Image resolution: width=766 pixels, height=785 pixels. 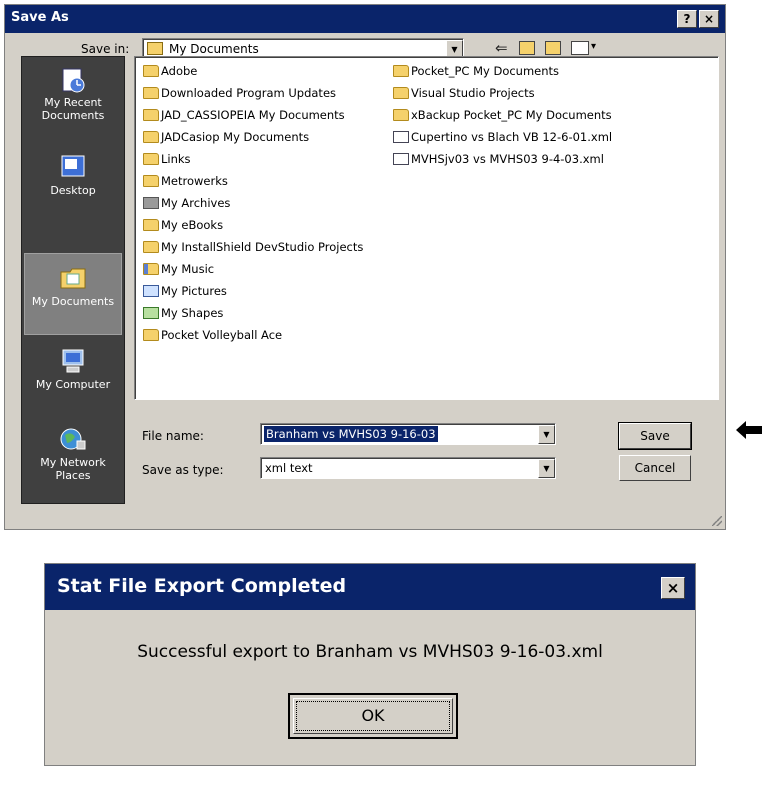 I want to click on network-places-icon, so click(x=73, y=439).